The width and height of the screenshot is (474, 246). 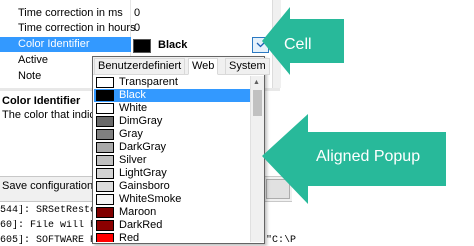 What do you see at coordinates (143, 173) in the screenshot?
I see `color-list-item-label: LightGray` at bounding box center [143, 173].